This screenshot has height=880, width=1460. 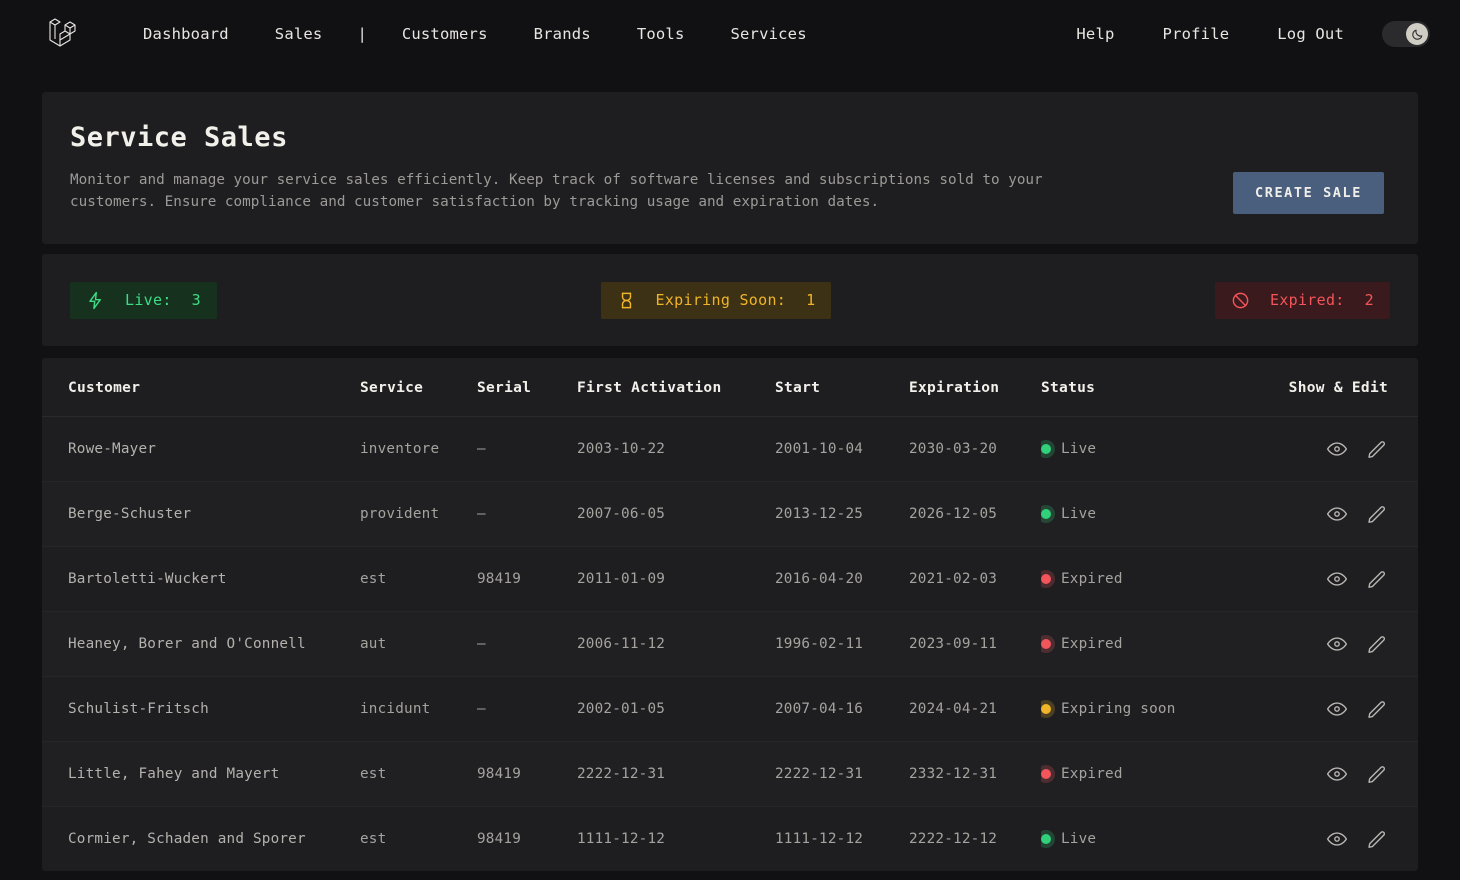 I want to click on column-header-first-activation: First Activation, so click(x=676, y=387).